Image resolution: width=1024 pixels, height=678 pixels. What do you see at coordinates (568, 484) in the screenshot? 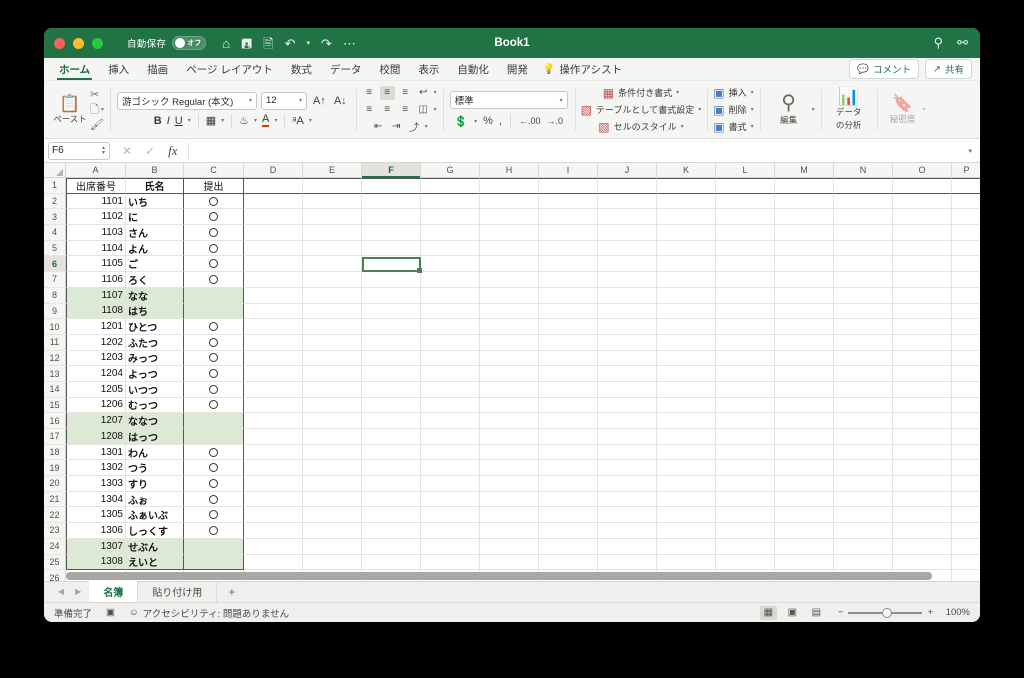
I see `cell-I20` at bounding box center [568, 484].